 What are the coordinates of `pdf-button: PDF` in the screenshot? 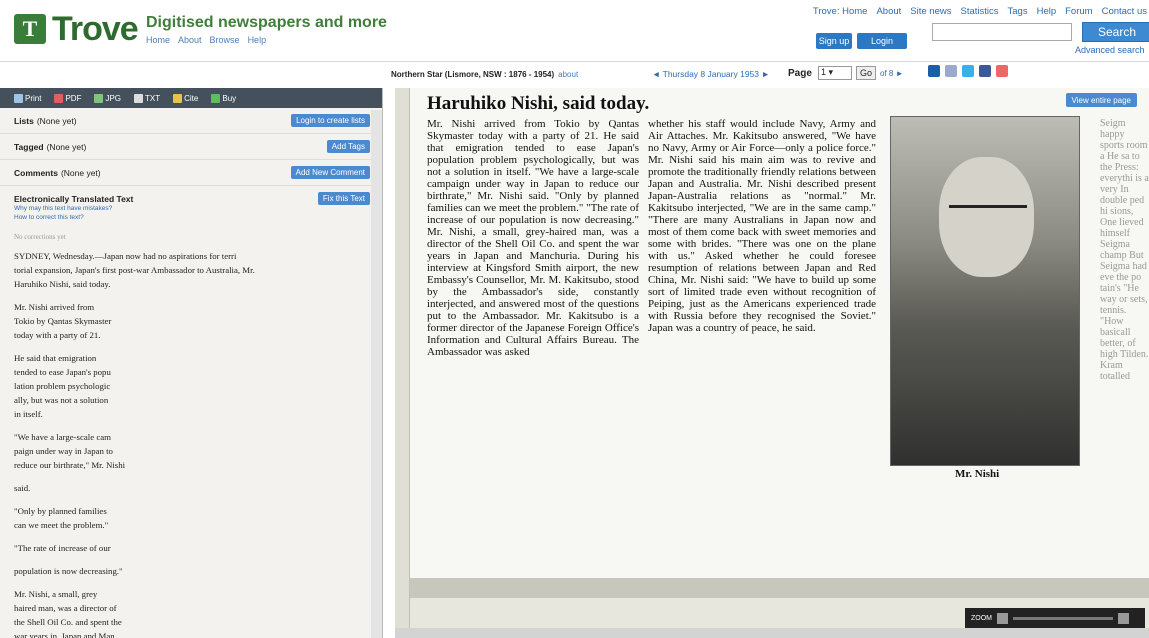 It's located at (67, 98).